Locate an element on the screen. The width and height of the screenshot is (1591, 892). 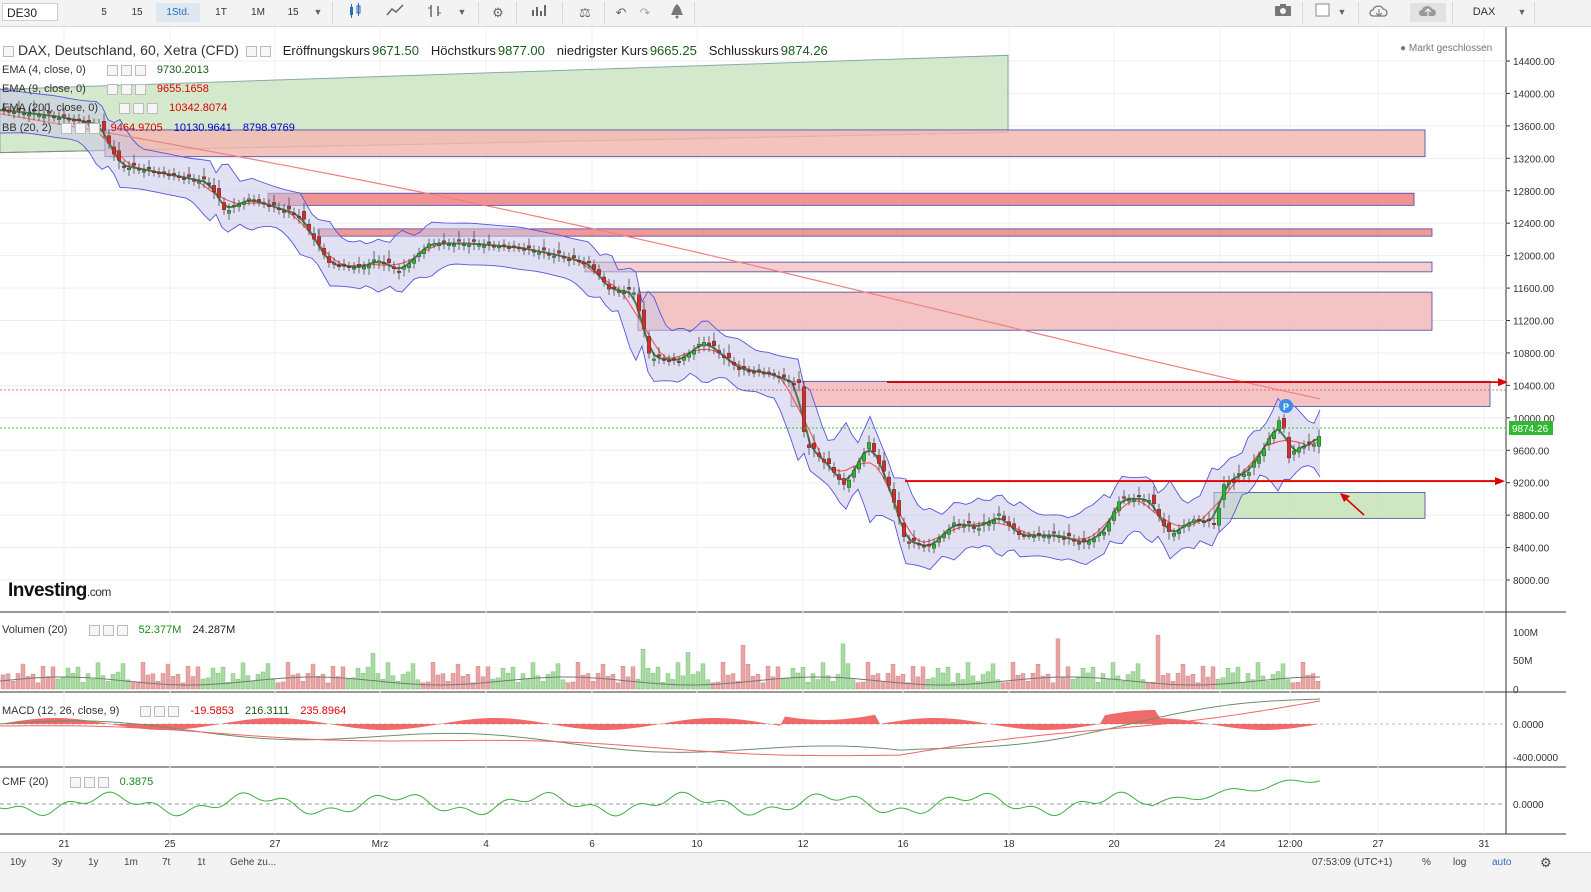
dropdown-icon: ▼ is located at coordinates (462, 12).